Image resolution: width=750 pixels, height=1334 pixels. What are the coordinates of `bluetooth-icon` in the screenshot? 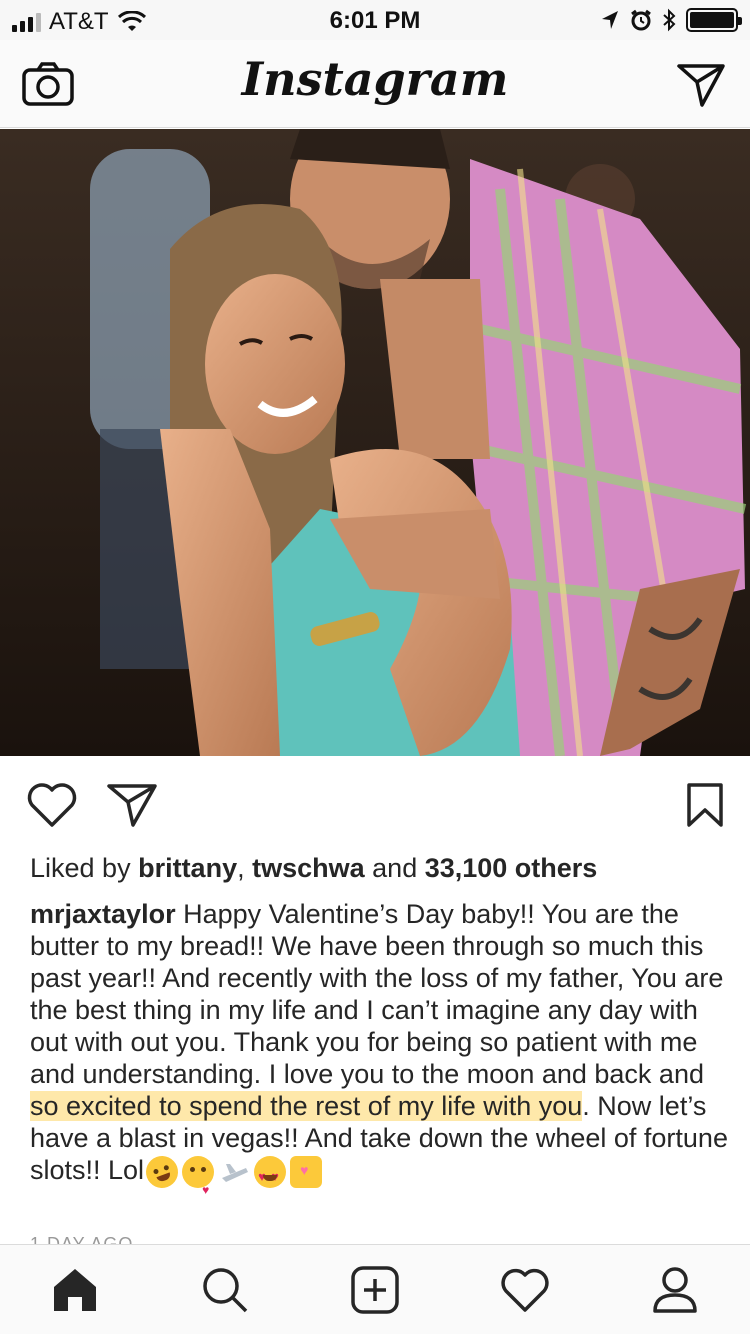 It's located at (669, 20).